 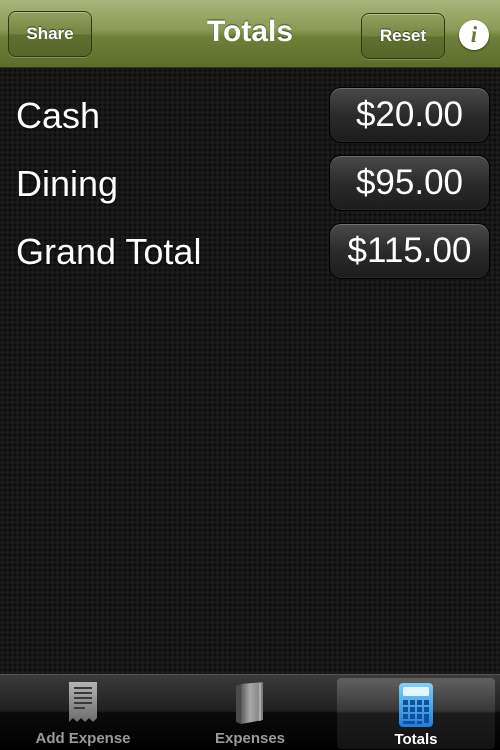 What do you see at coordinates (409, 115) in the screenshot?
I see `amount-display: $20.00` at bounding box center [409, 115].